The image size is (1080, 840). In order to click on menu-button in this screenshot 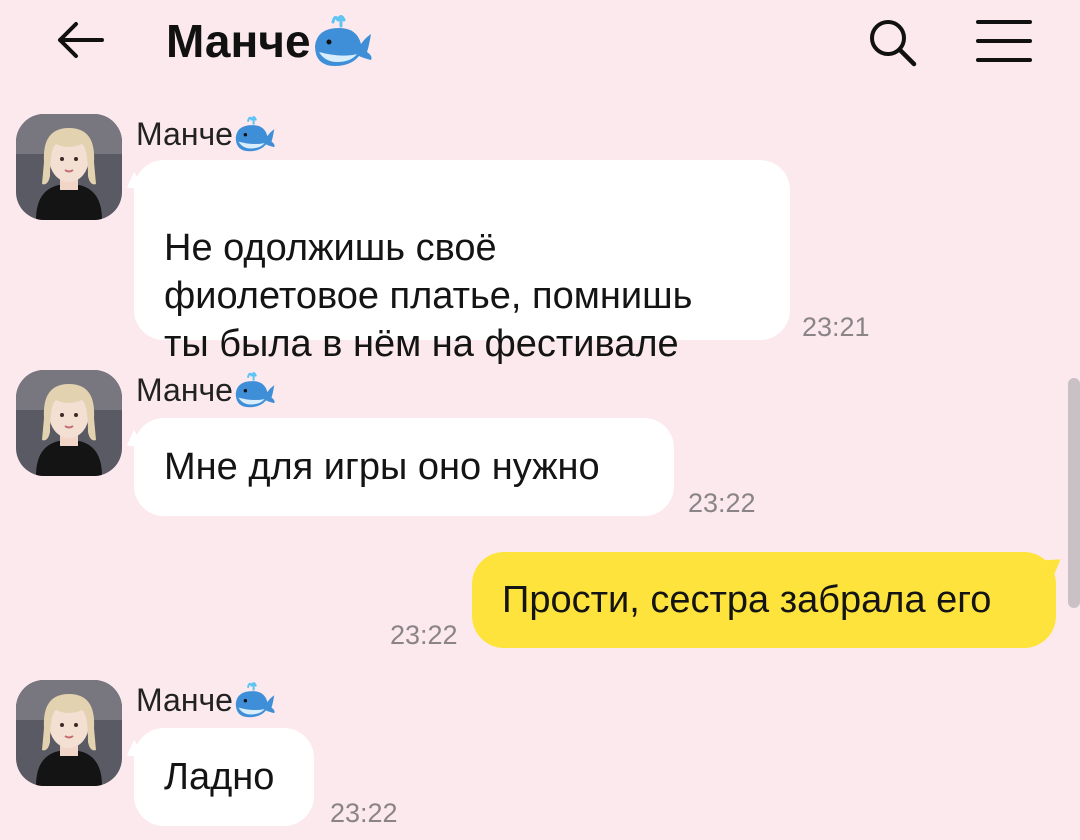, I will do `click(1004, 41)`.